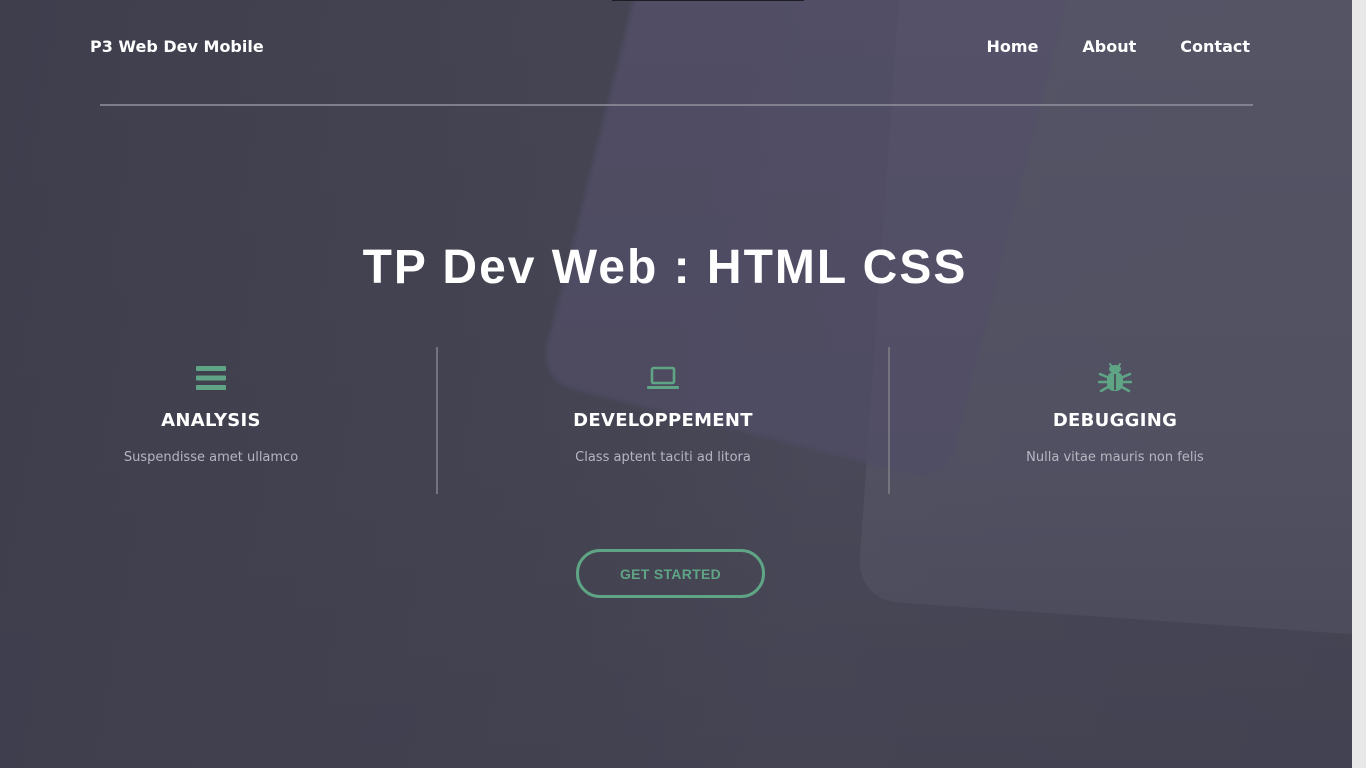 The image size is (1366, 768). I want to click on nav-home-link: Home, so click(1013, 46).